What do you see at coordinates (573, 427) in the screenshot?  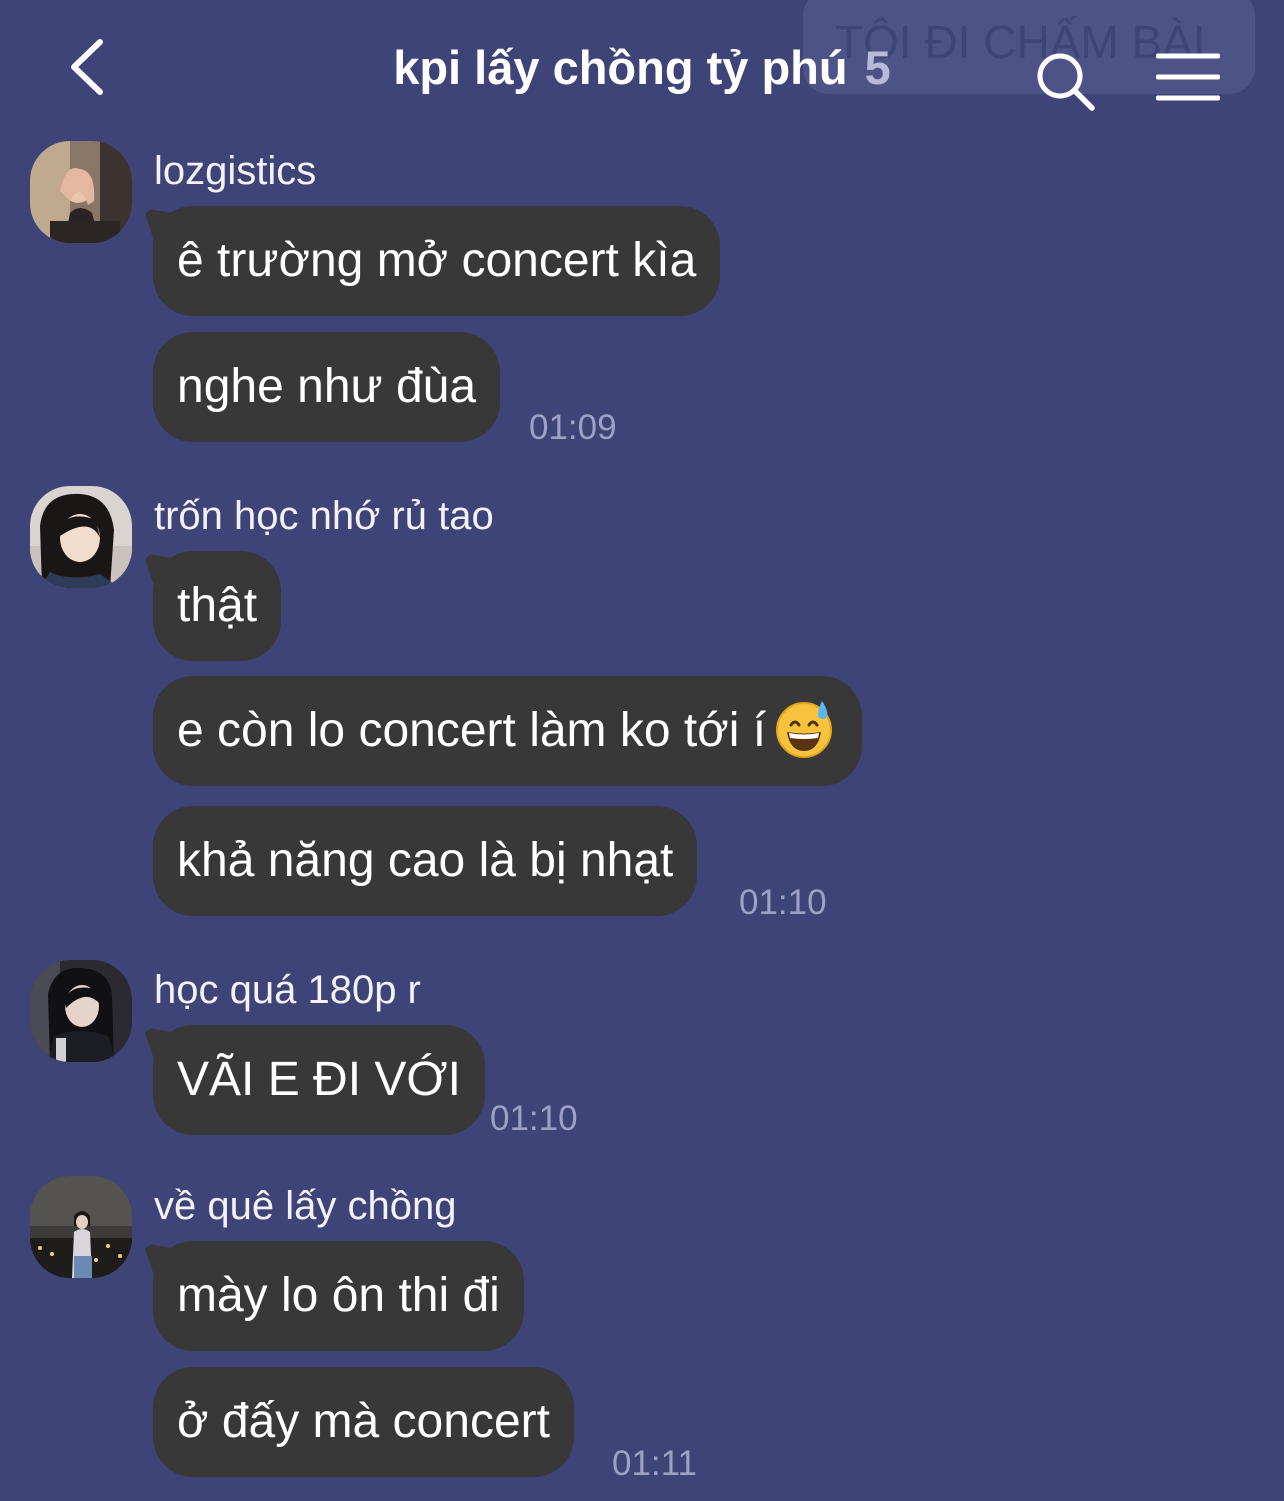 I see `message-time: 01:09` at bounding box center [573, 427].